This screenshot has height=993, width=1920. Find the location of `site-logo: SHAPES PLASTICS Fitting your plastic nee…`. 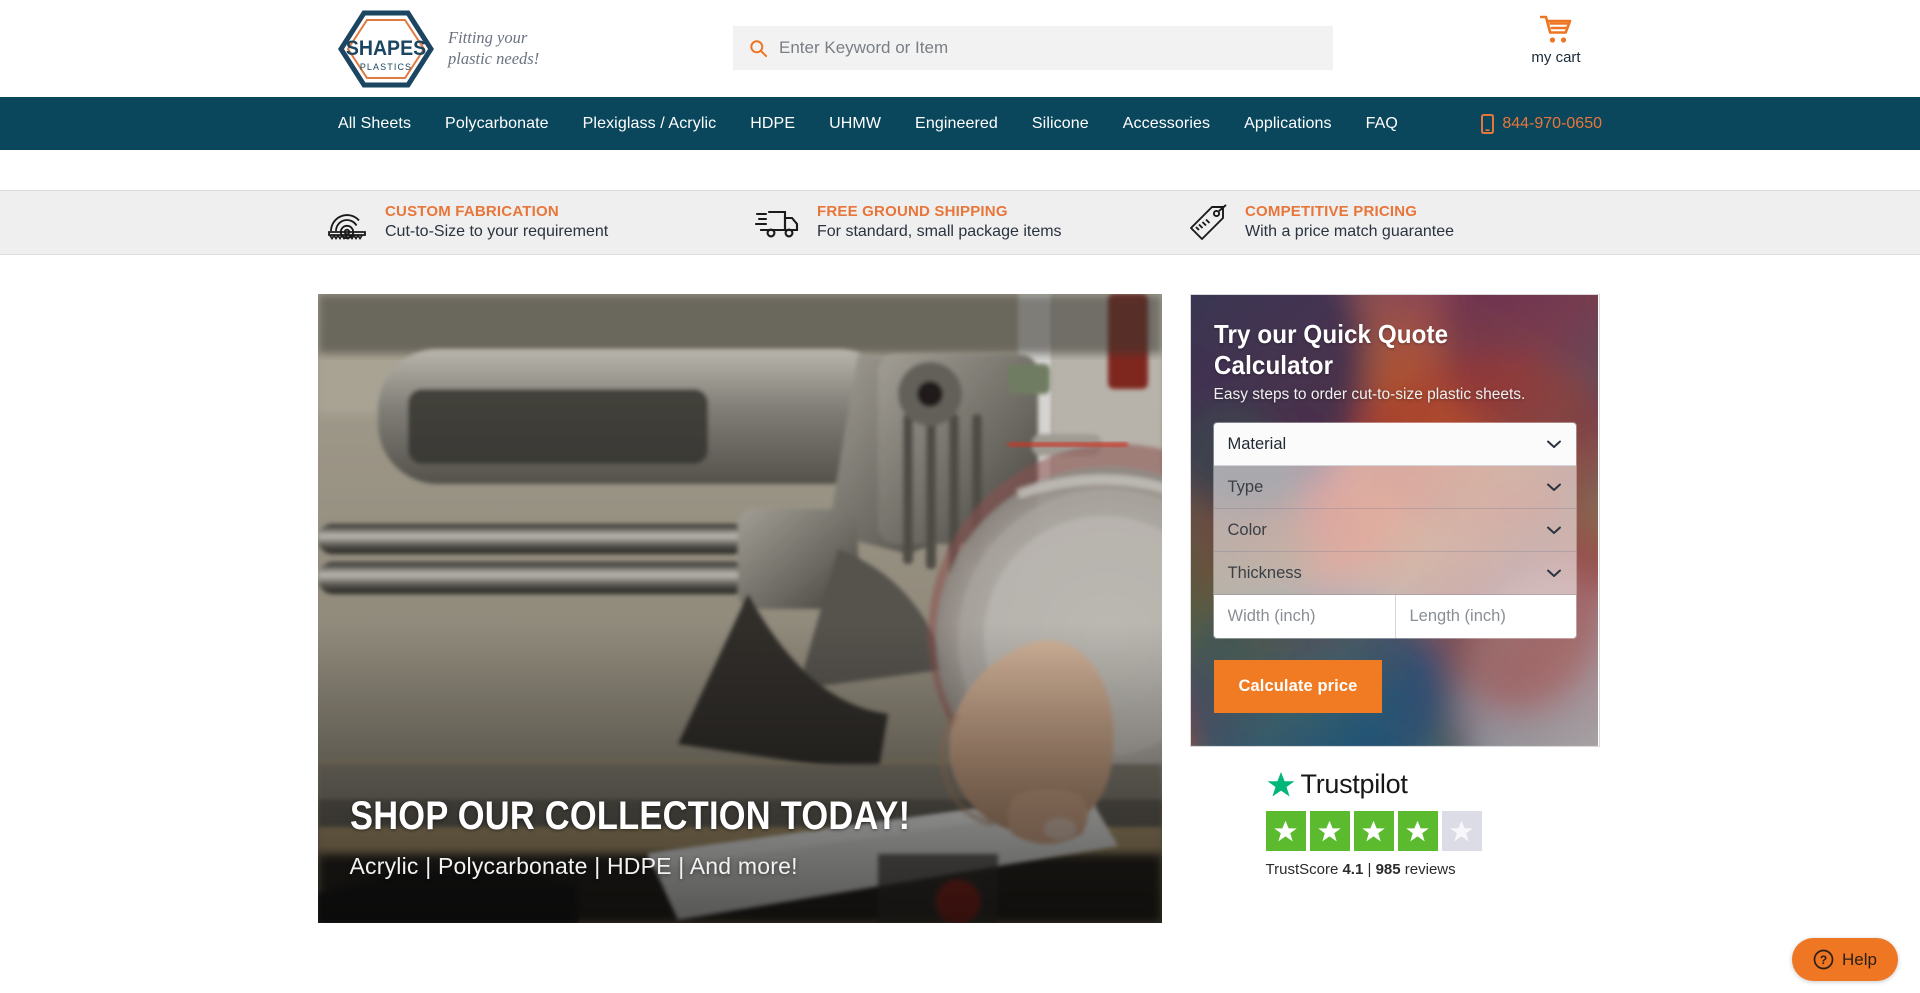

site-logo: SHAPES PLASTICS Fitting your plastic nee… is located at coordinates (438, 49).